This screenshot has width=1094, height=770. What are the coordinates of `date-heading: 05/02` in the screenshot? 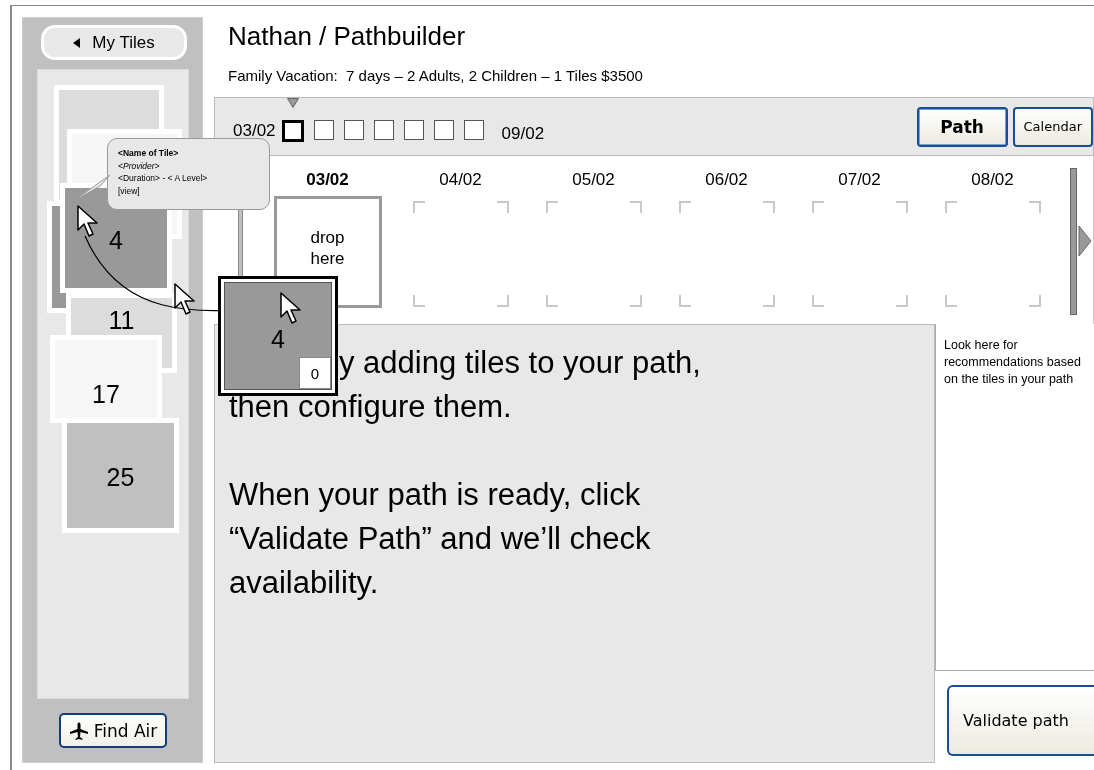 It's located at (593, 180).